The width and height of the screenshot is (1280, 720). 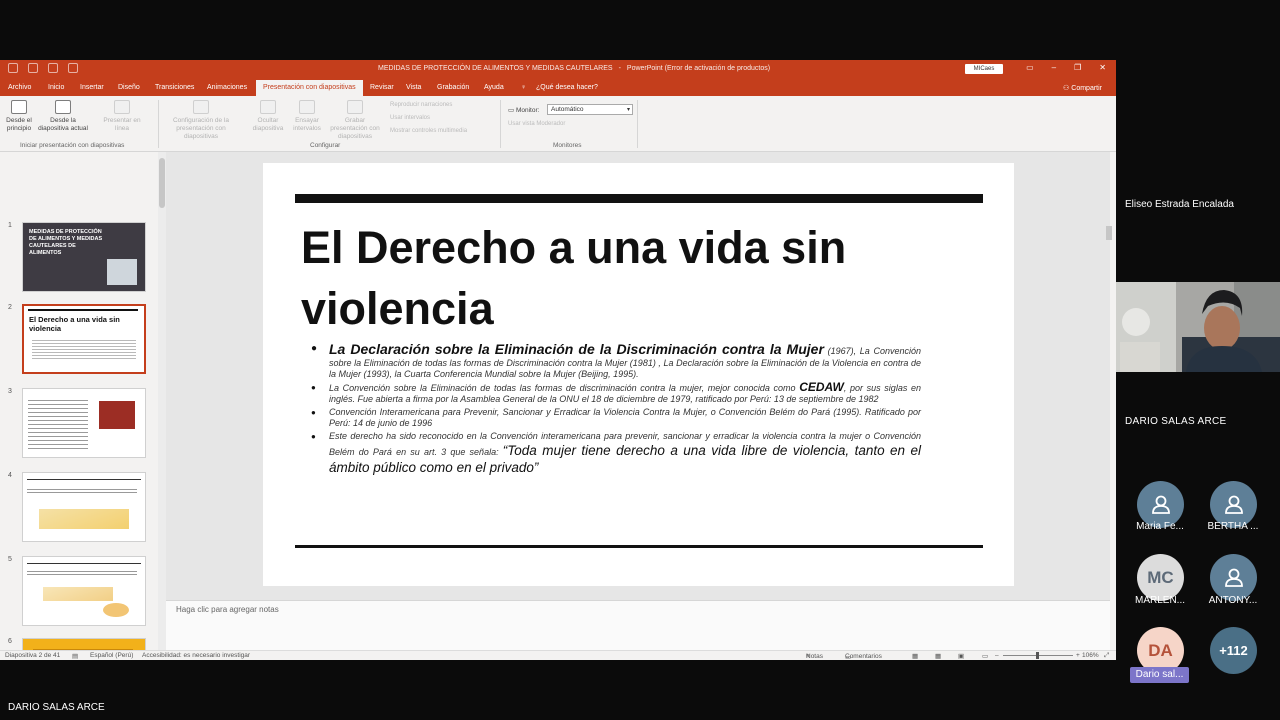 I want to click on thumbnail-slide-2: El Derecho a una vida sin violencia, so click(x=84, y=339).